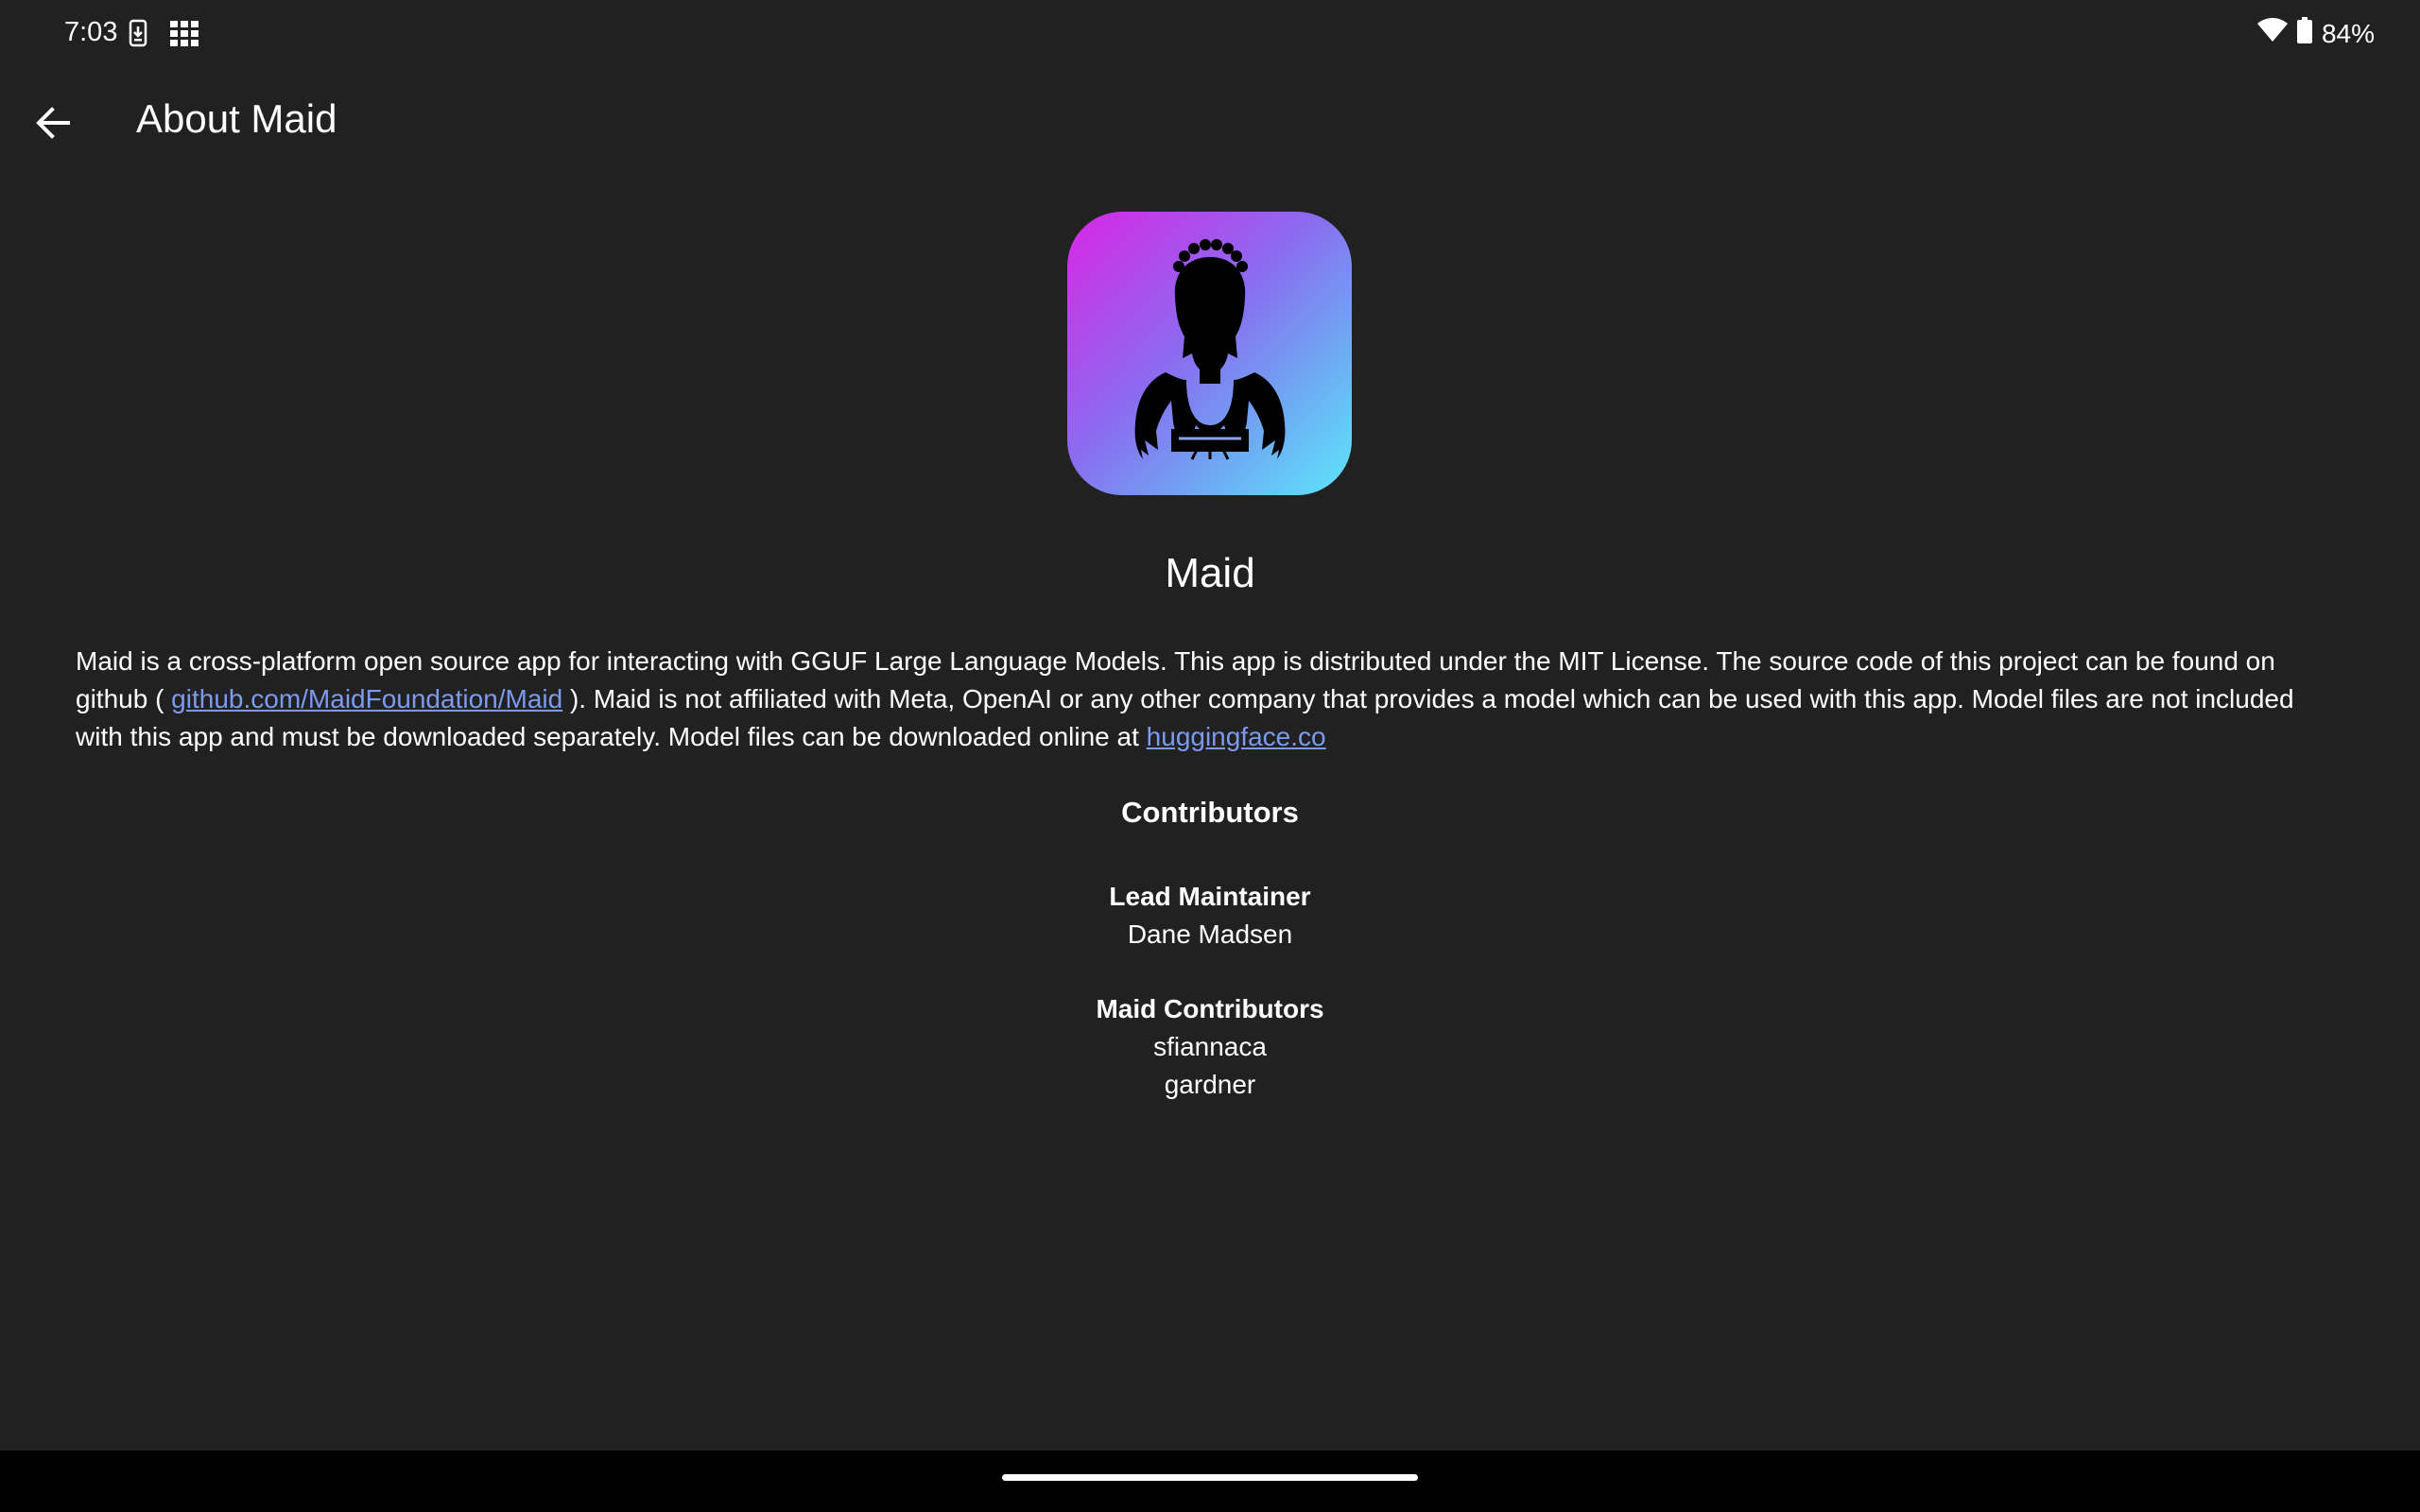 The width and height of the screenshot is (2420, 1512). Describe the element at coordinates (1210, 573) in the screenshot. I see `app-name: Maid` at that location.